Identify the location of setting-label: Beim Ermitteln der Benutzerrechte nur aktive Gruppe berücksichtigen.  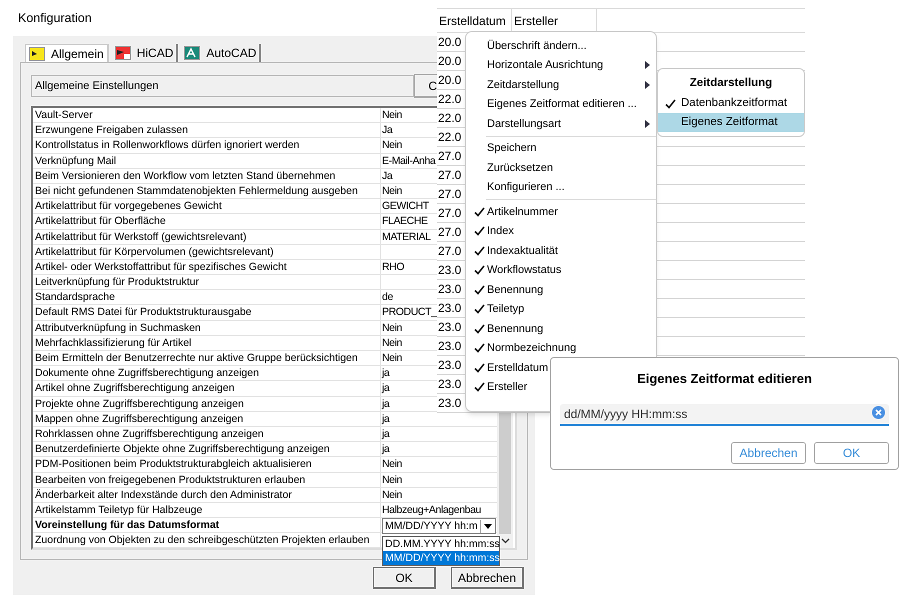
(207, 358).